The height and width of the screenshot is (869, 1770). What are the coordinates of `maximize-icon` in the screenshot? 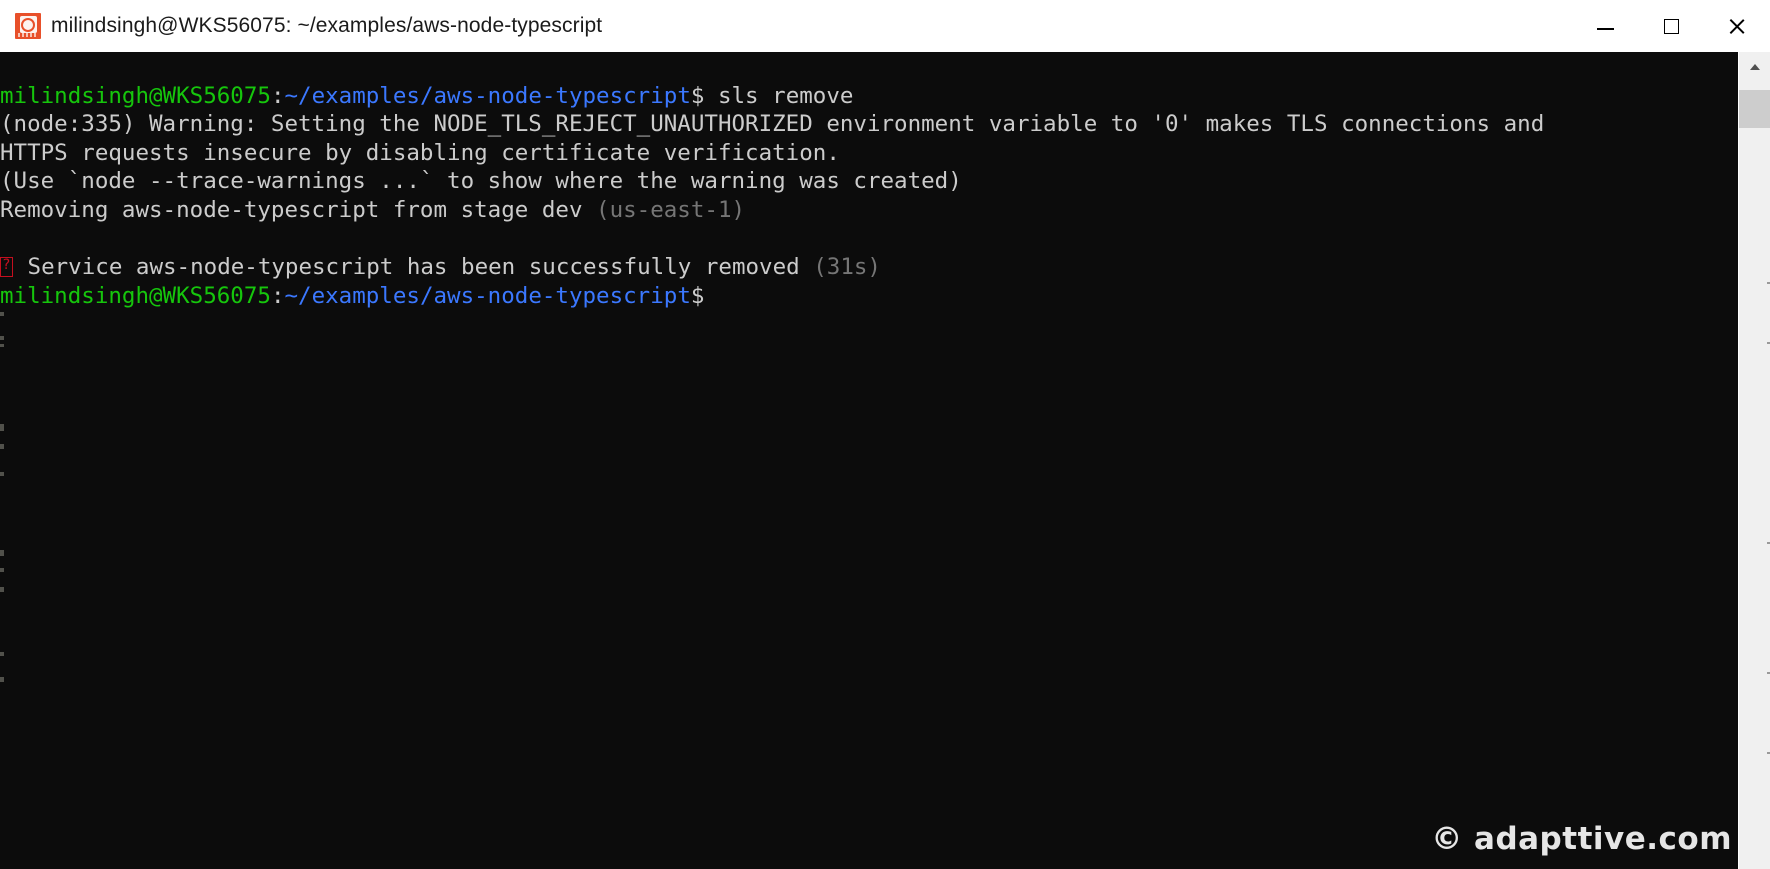 It's located at (1671, 26).